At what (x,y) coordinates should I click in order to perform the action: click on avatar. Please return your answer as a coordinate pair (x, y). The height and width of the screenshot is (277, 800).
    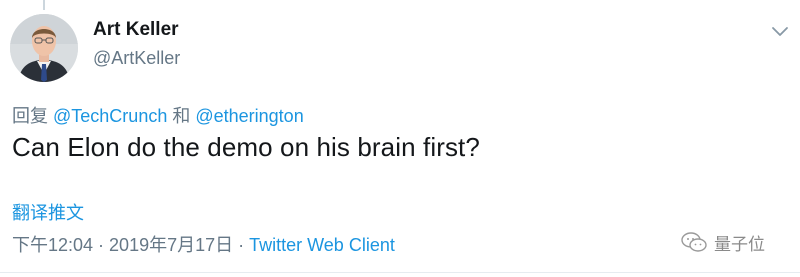
    Looking at the image, I should click on (44, 48).